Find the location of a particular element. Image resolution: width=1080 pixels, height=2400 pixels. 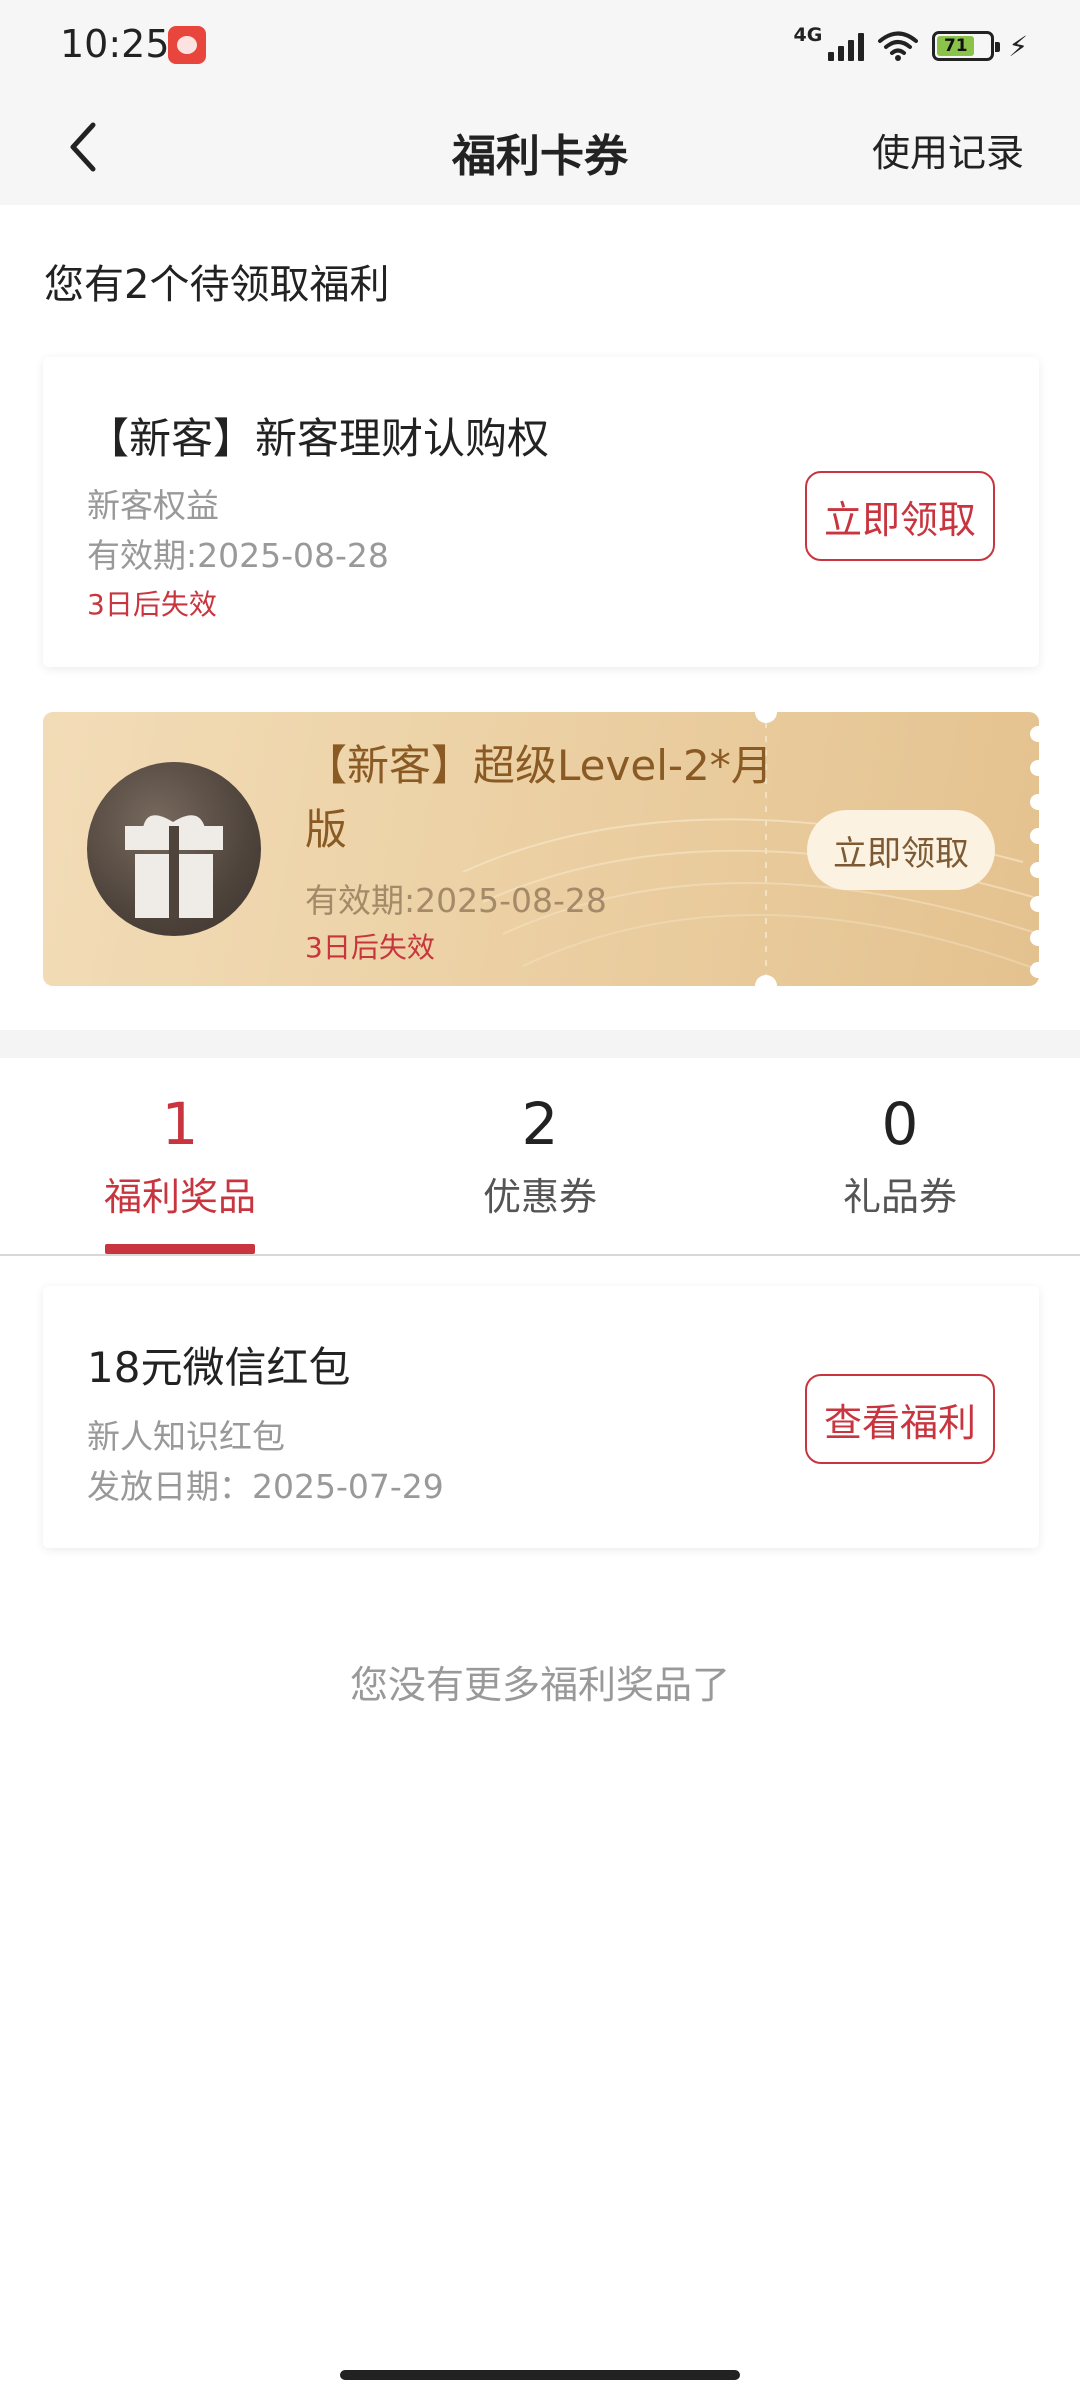

signal-icon is located at coordinates (846, 46).